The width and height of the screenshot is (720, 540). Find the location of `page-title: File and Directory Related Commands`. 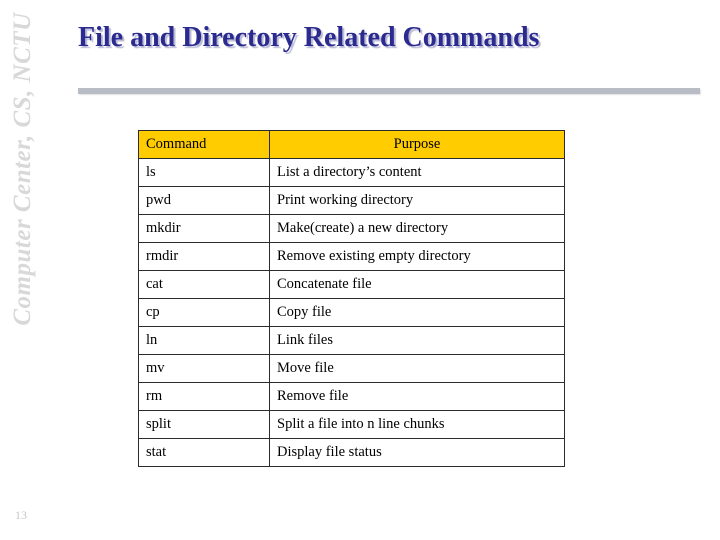

page-title: File and Directory Related Commands is located at coordinates (309, 37).